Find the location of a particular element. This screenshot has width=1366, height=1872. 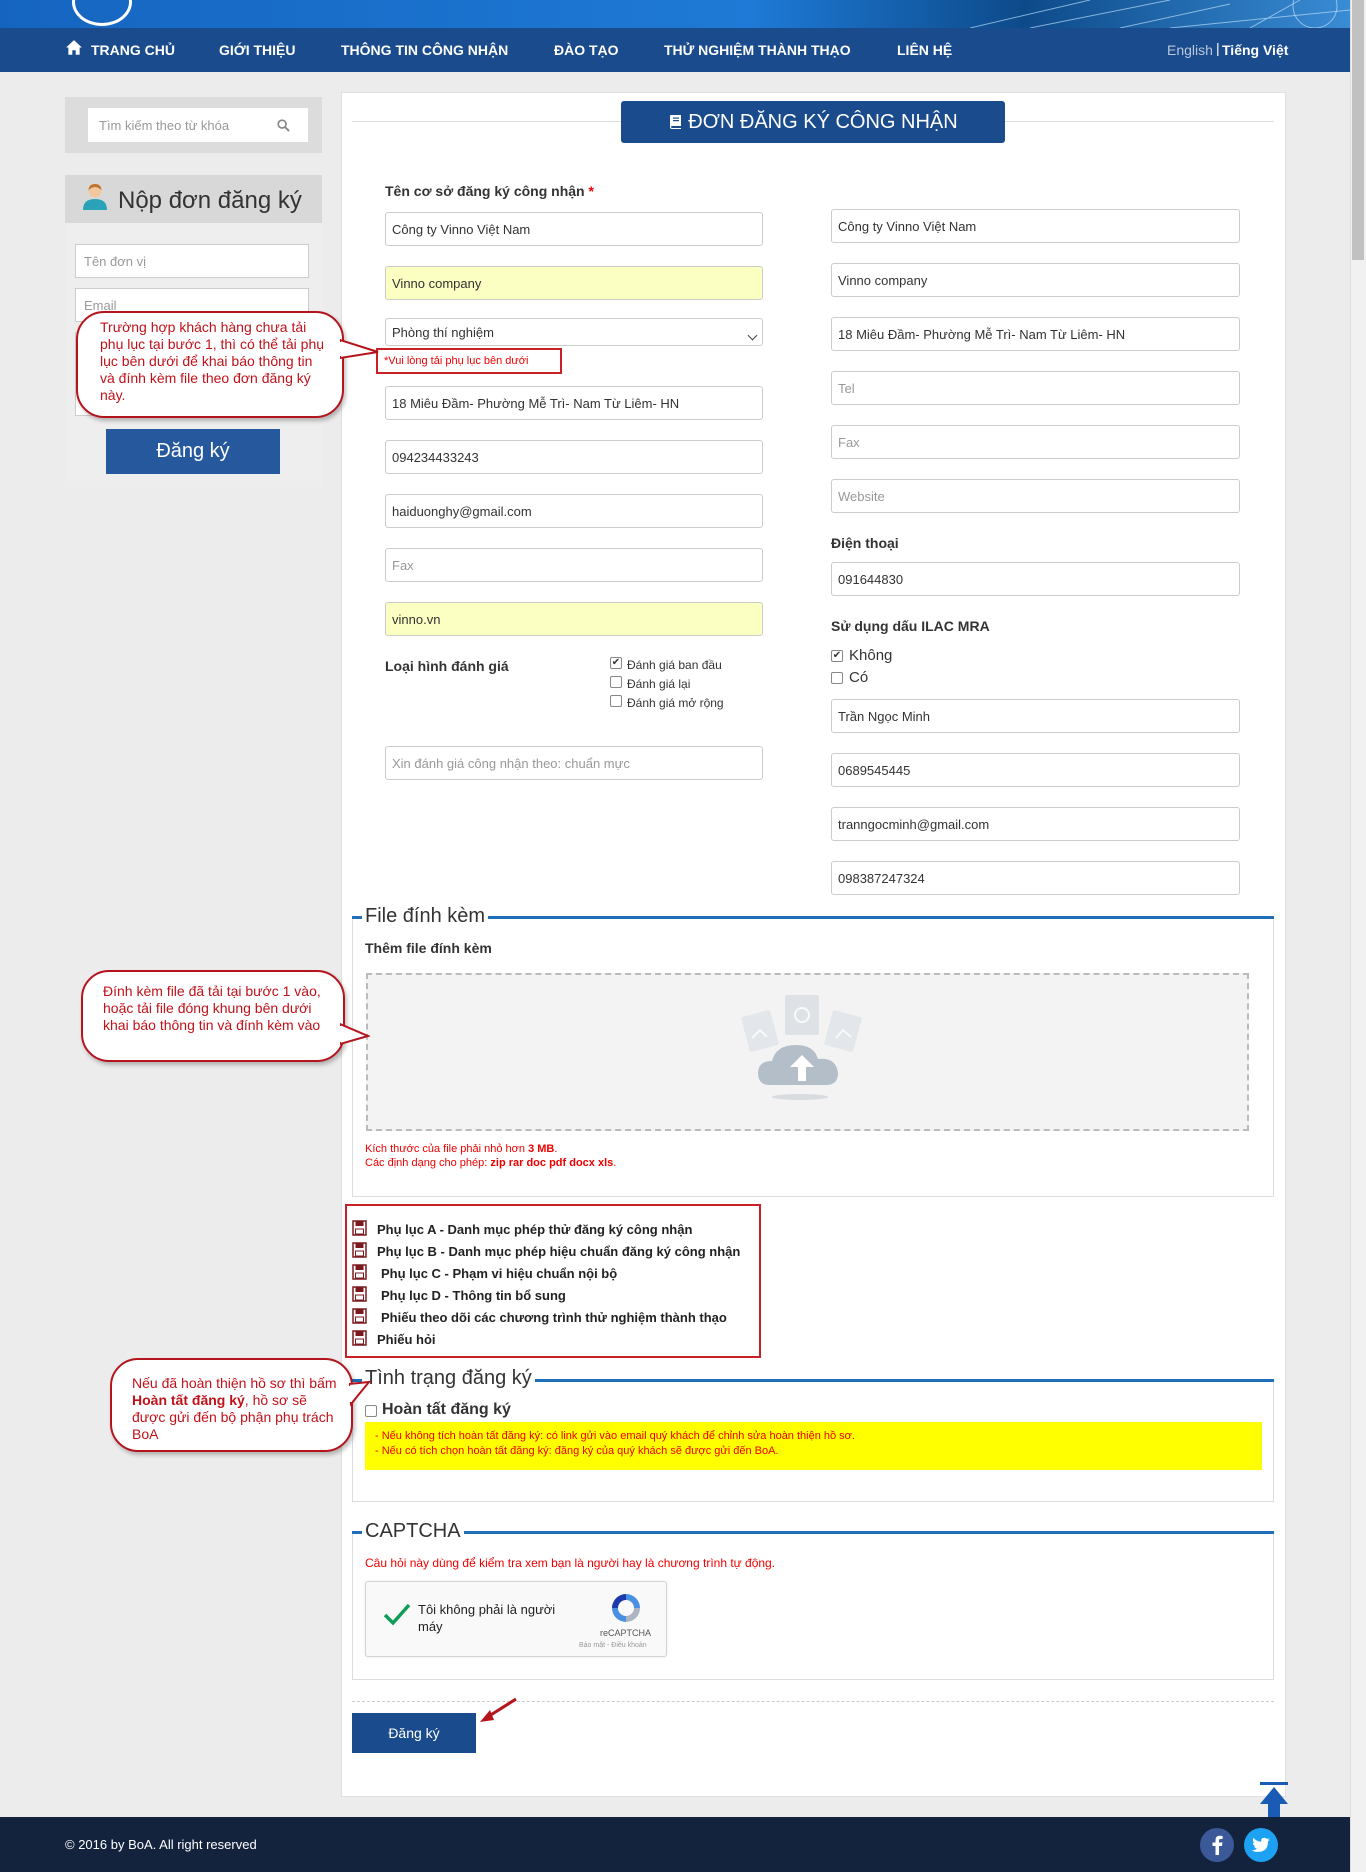

page-scrollbar is located at coordinates (1358, 936).